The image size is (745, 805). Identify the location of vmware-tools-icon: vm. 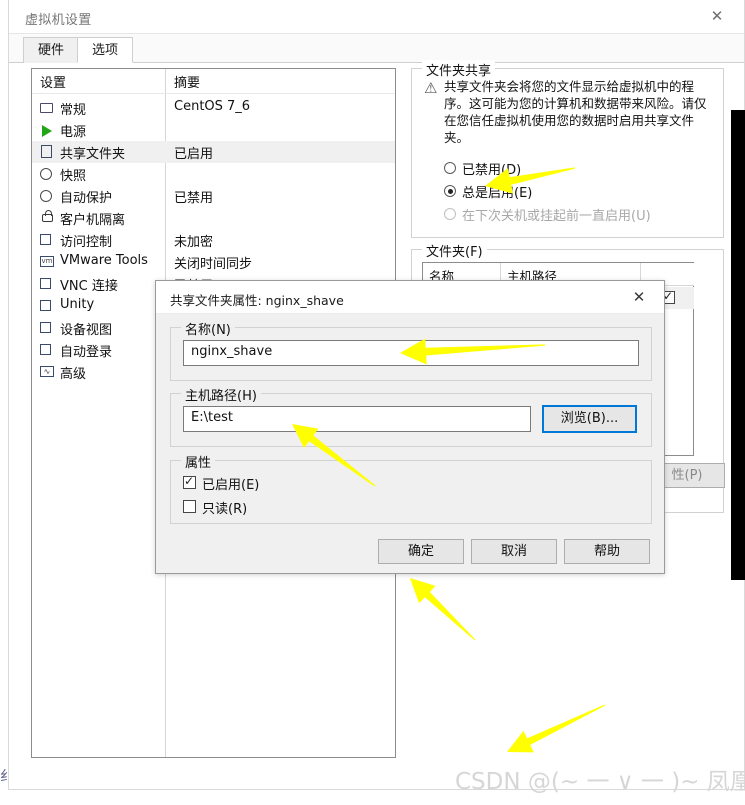
(47, 261).